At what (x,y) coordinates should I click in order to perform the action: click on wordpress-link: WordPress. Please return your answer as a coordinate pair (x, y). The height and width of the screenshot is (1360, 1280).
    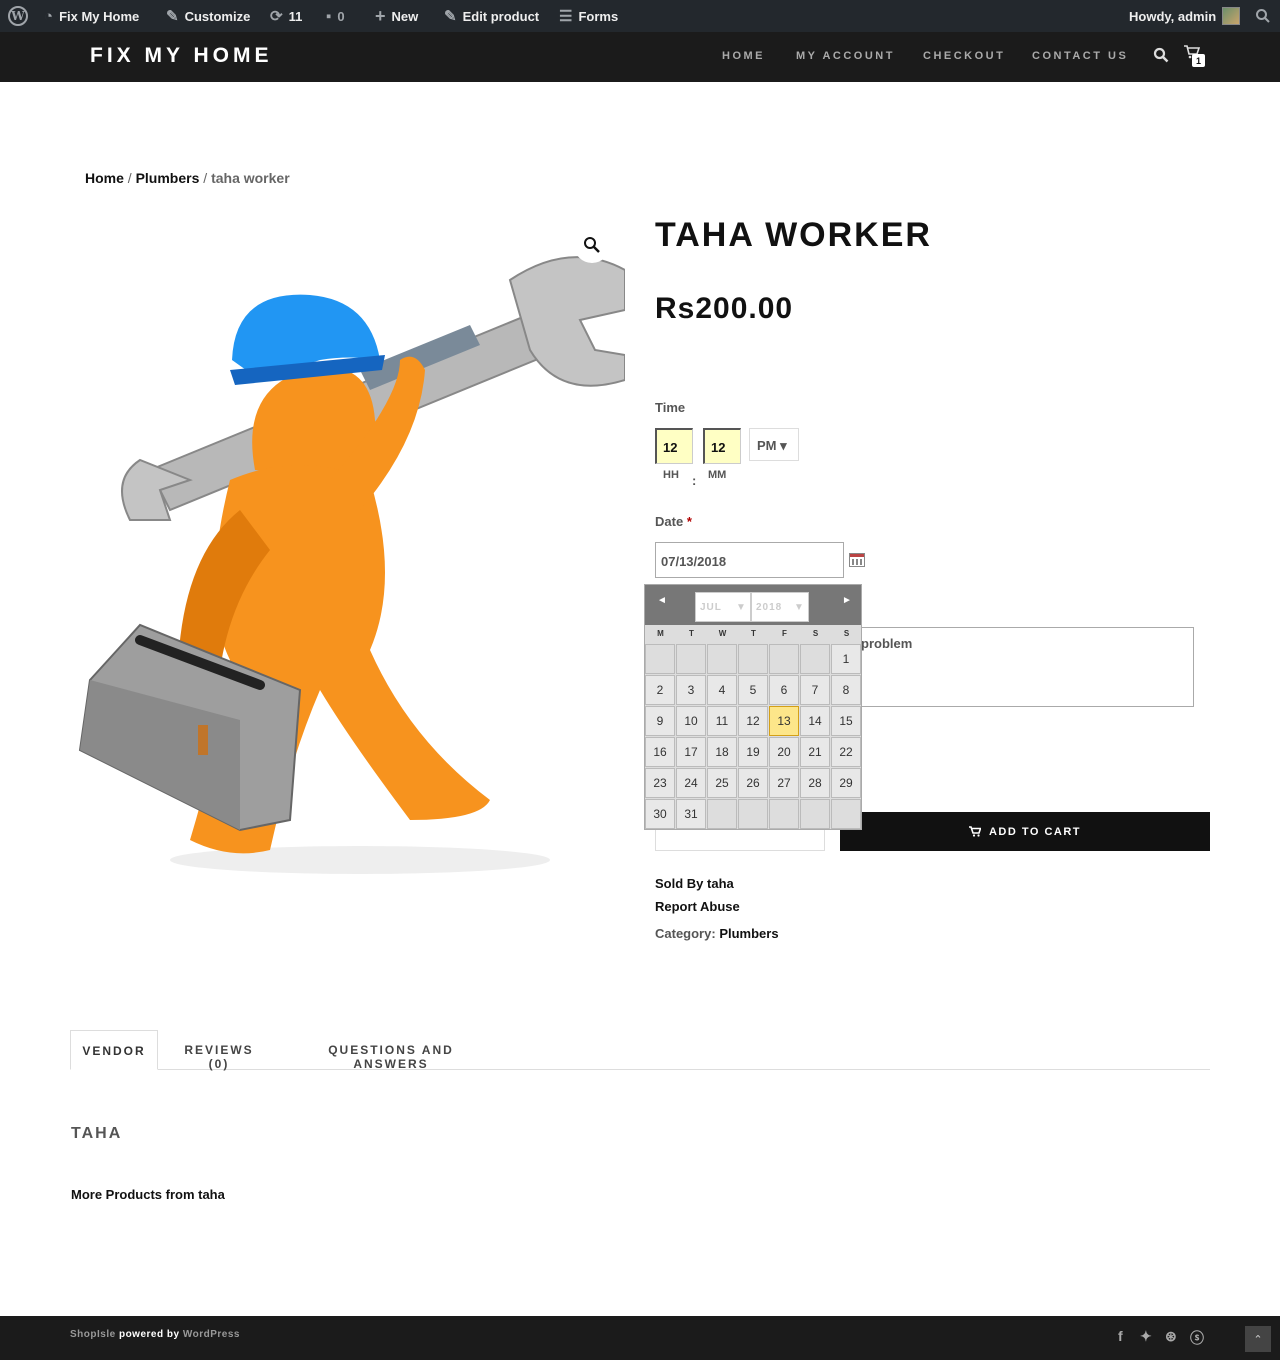
    Looking at the image, I should click on (211, 1334).